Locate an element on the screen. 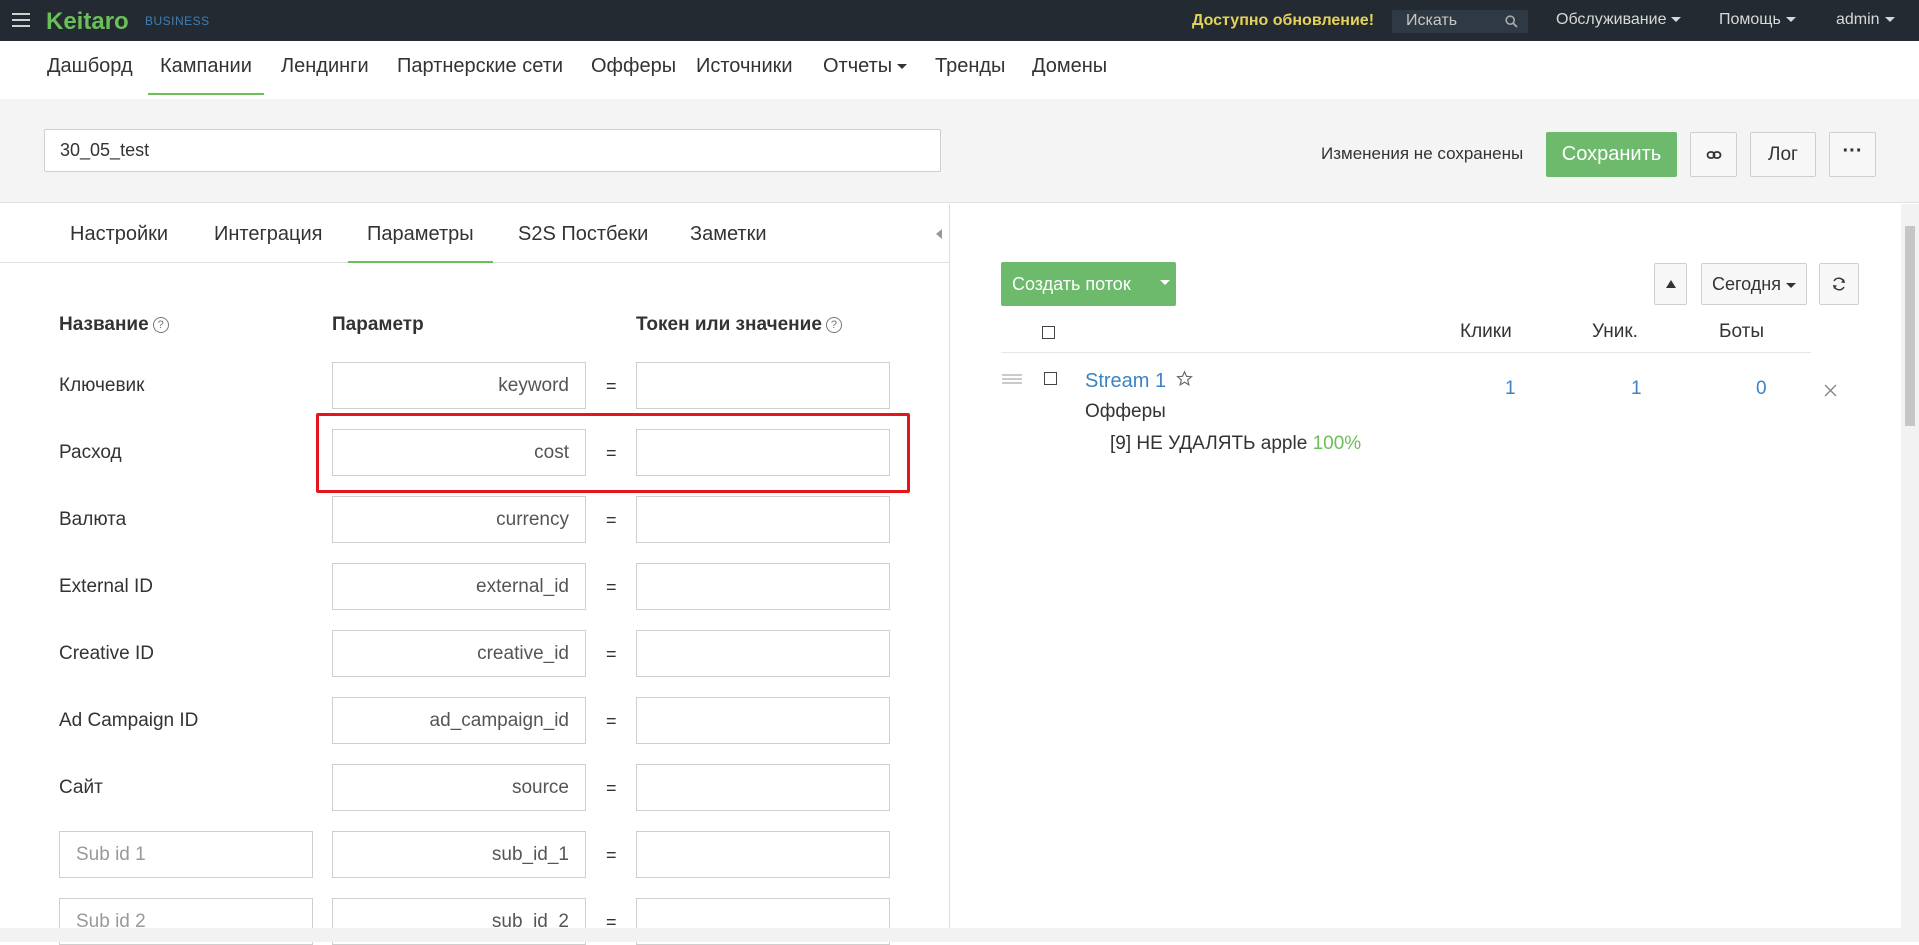 The height and width of the screenshot is (945, 1919). param-input: currency is located at coordinates (459, 519).